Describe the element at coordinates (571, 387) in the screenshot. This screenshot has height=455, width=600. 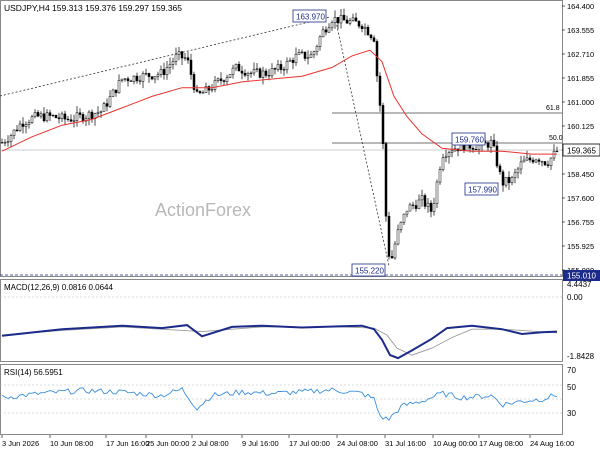
I see `rsi-tick-50: 50` at that location.